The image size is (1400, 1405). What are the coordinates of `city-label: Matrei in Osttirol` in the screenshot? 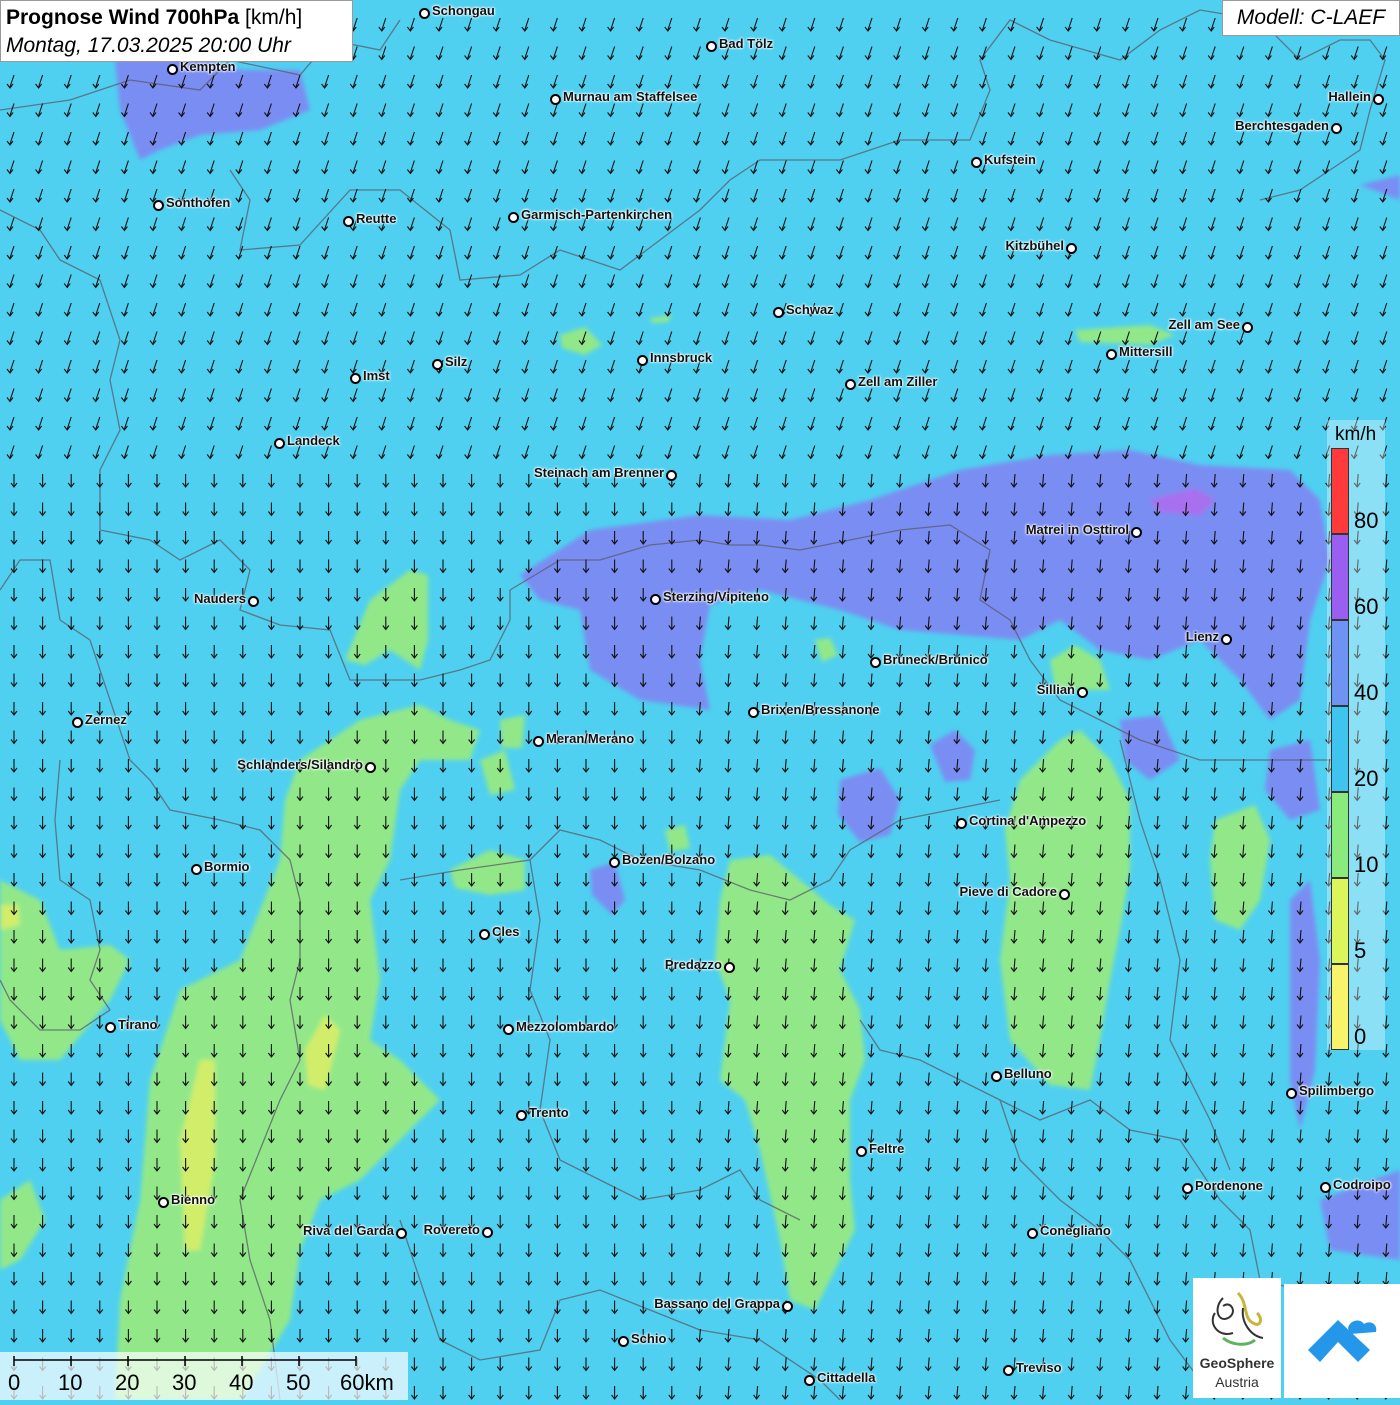 It's located at (1077, 529).